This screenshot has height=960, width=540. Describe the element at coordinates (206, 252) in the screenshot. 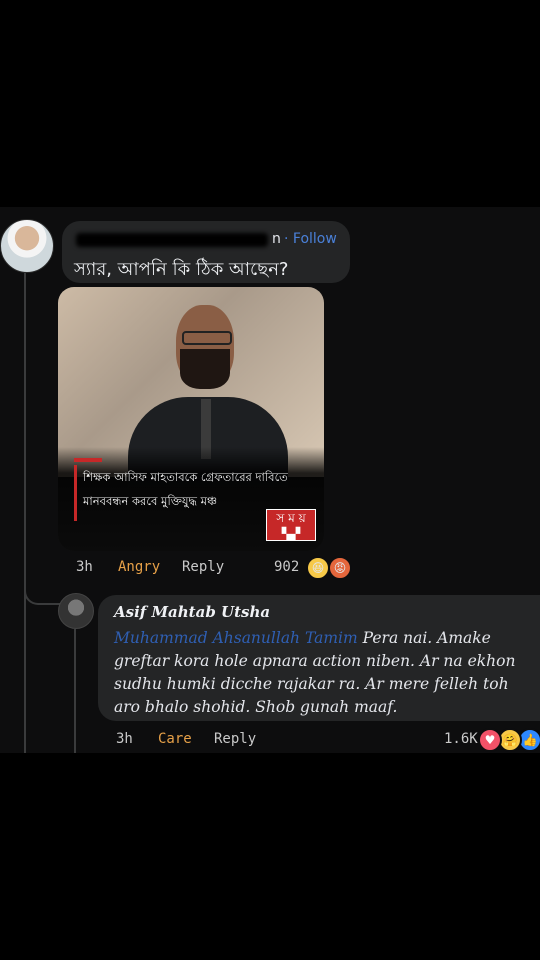

I see `comment-bubble: n · Follow স্যার, আপনি কি ঠিক আছেন?` at that location.